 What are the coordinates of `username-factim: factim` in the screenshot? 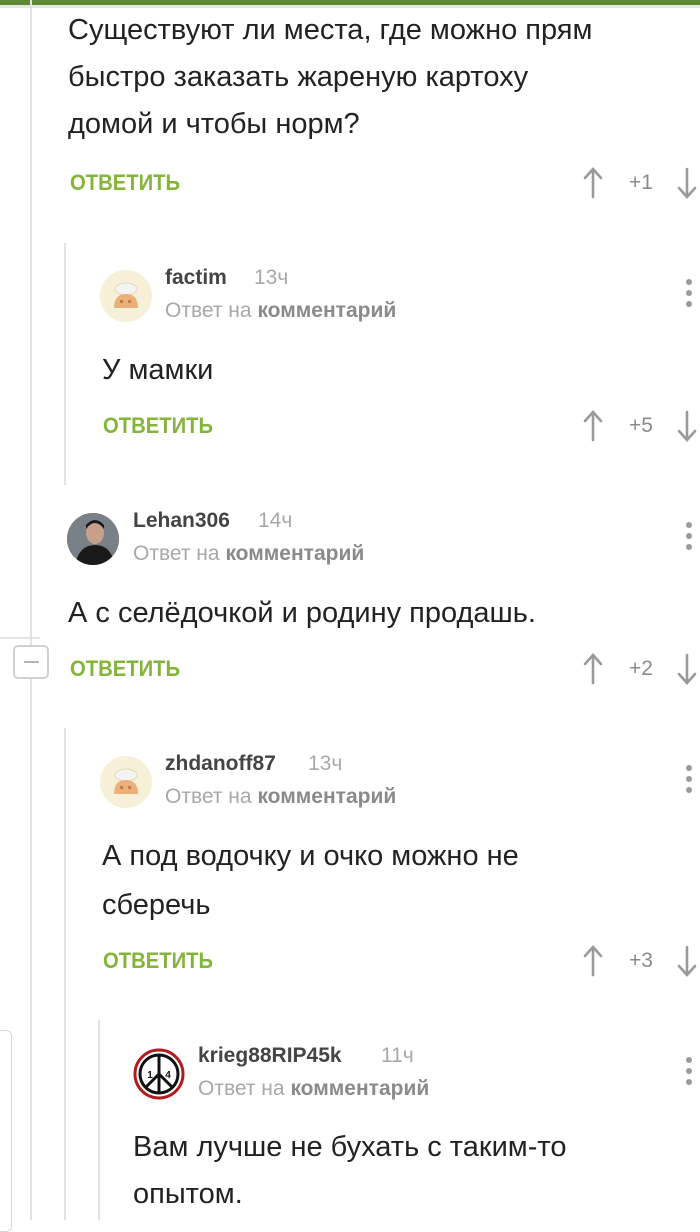 It's located at (196, 278).